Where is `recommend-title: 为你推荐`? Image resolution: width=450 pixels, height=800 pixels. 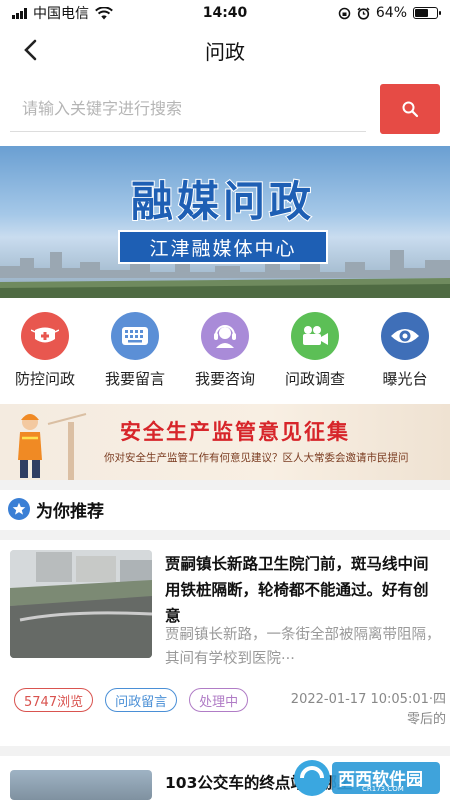
recommend-title: 为你推荐 is located at coordinates (70, 511).